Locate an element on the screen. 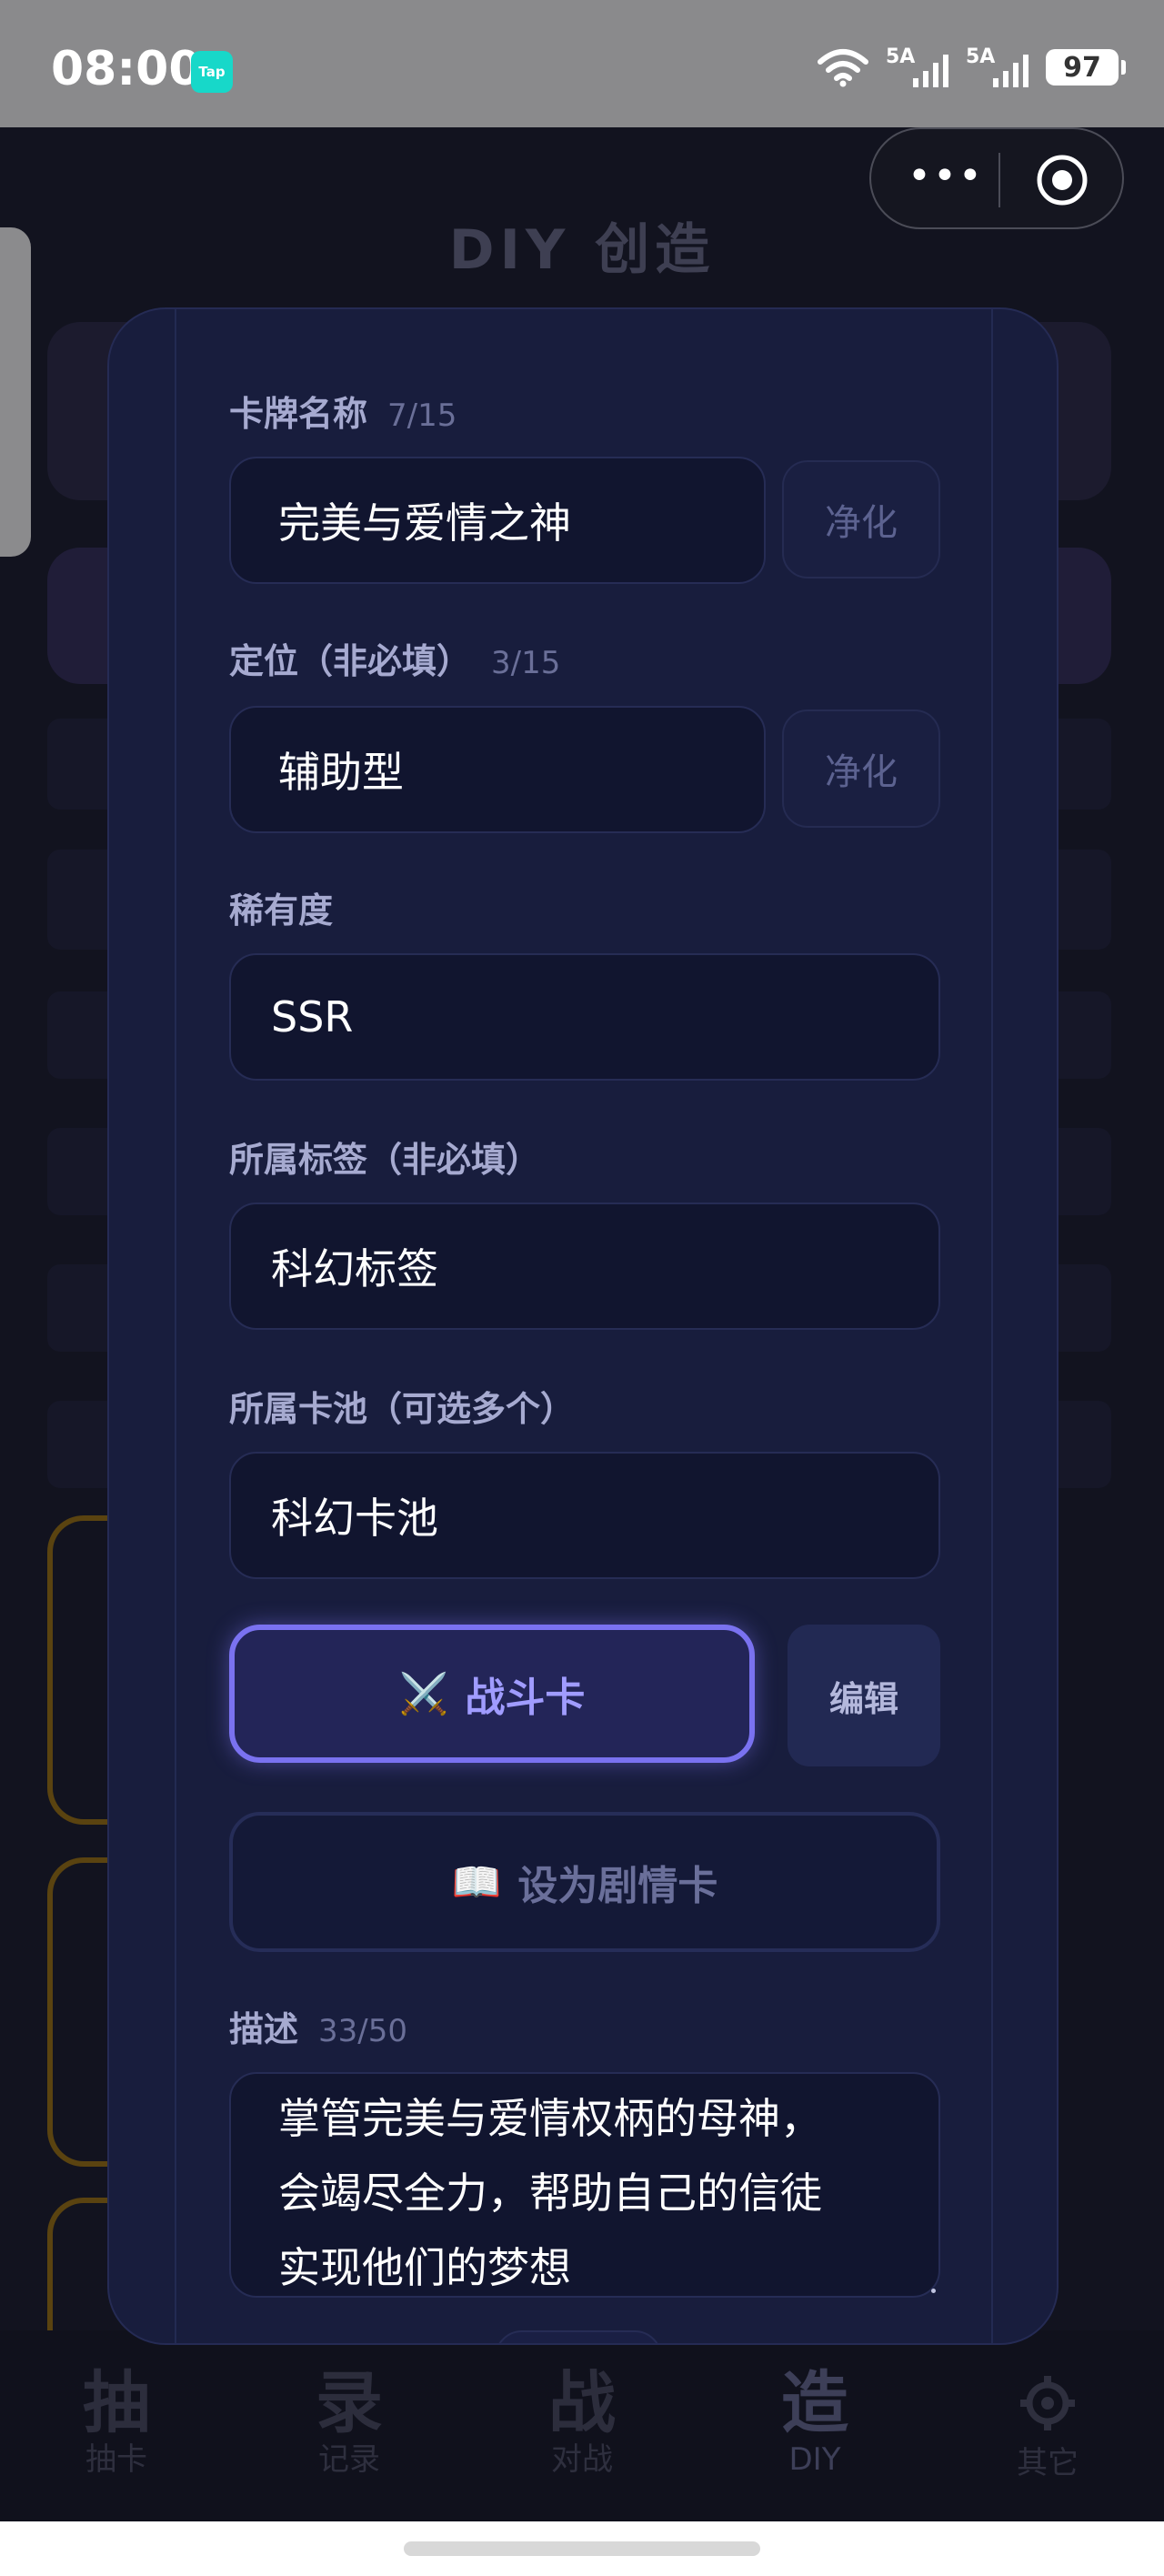 This screenshot has height=2576, width=1164. nav-item-record: 录 记录 is located at coordinates (350, 2425).